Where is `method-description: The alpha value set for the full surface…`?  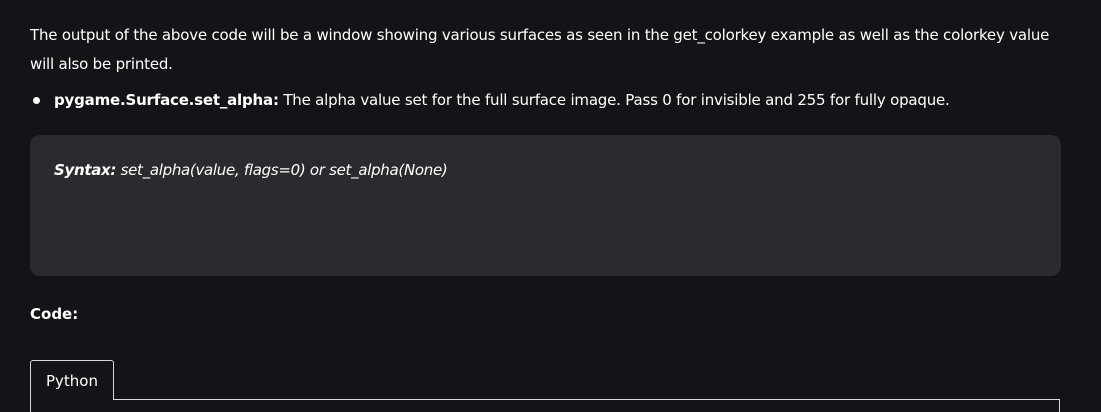 method-description: The alpha value set for the full surface… is located at coordinates (614, 100).